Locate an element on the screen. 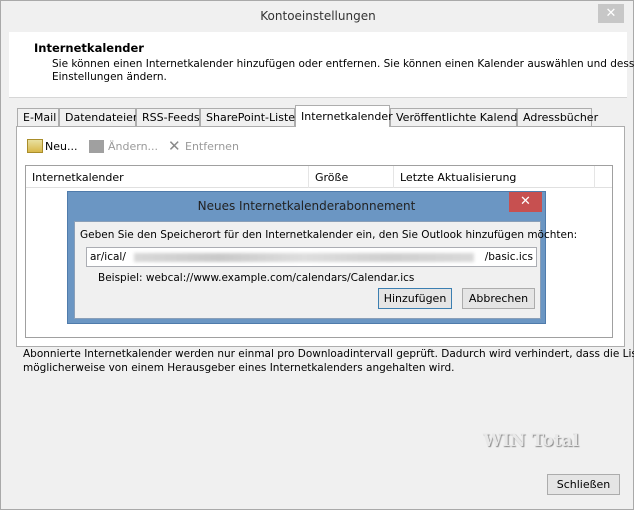 The width and height of the screenshot is (634, 510). section-title: Internetkalender is located at coordinates (89, 48).